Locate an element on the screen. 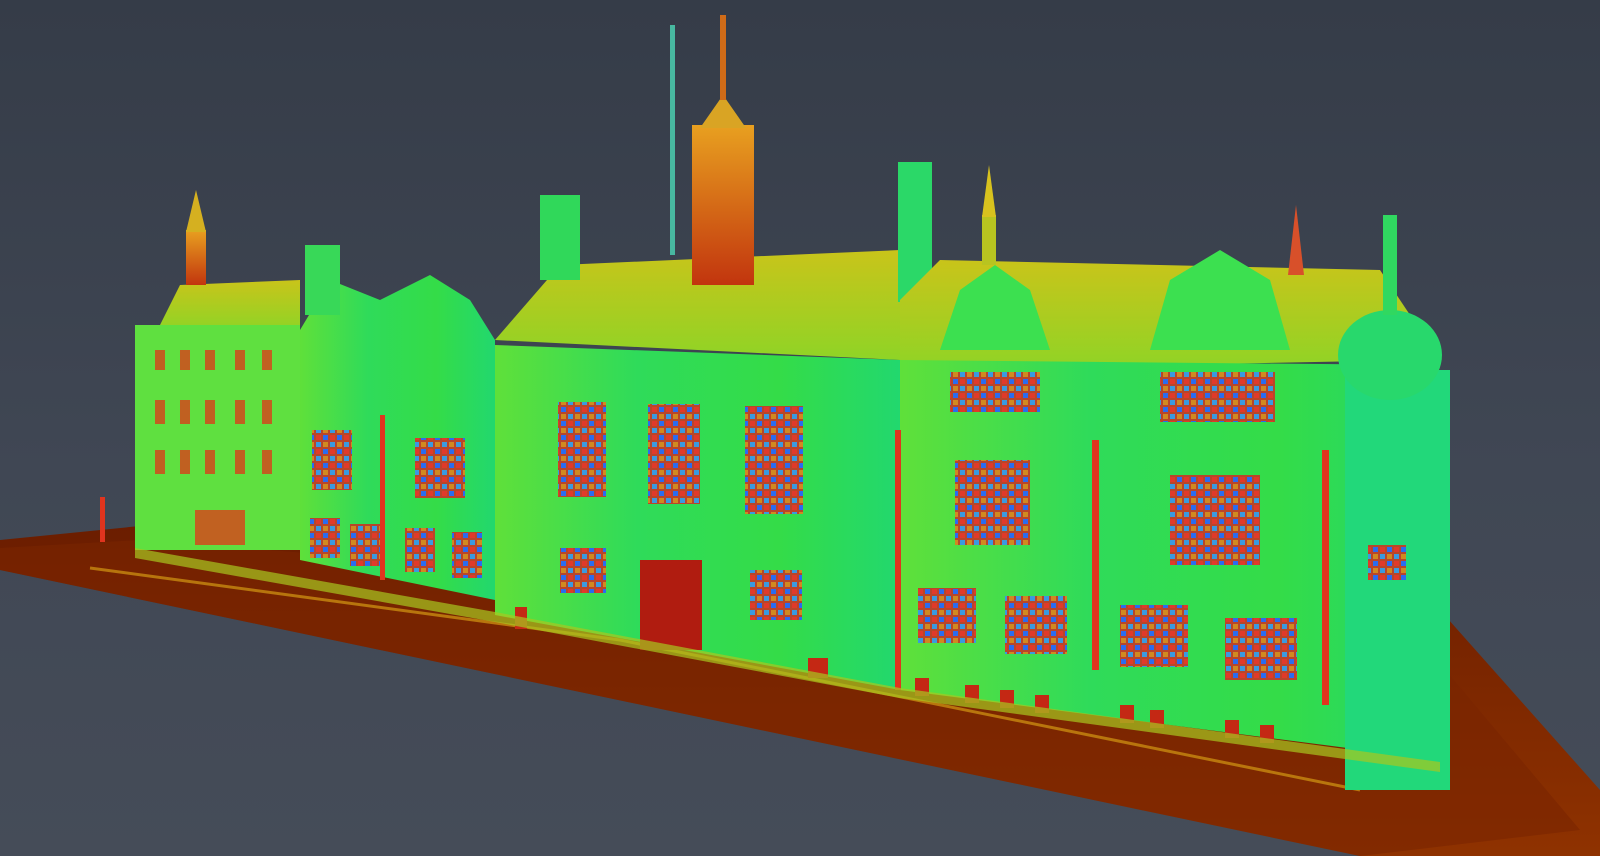 Image resolution: width=1600 pixels, height=856 pixels. chimney-central is located at coordinates (560, 237).